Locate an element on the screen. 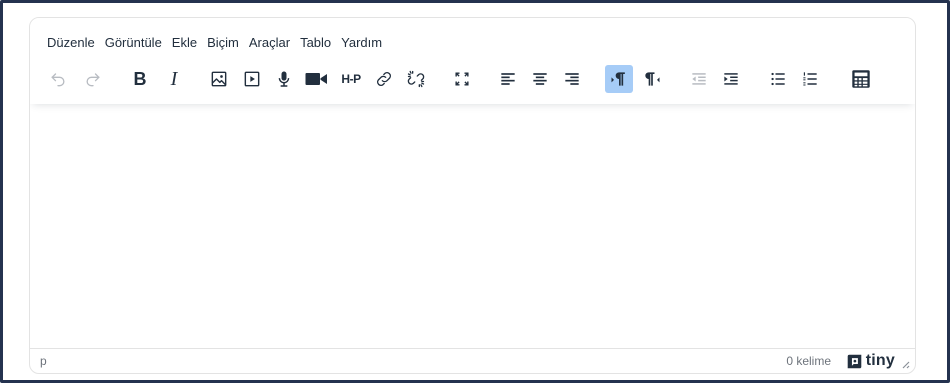 The height and width of the screenshot is (383, 950). right-to-left-button is located at coordinates (652, 79).